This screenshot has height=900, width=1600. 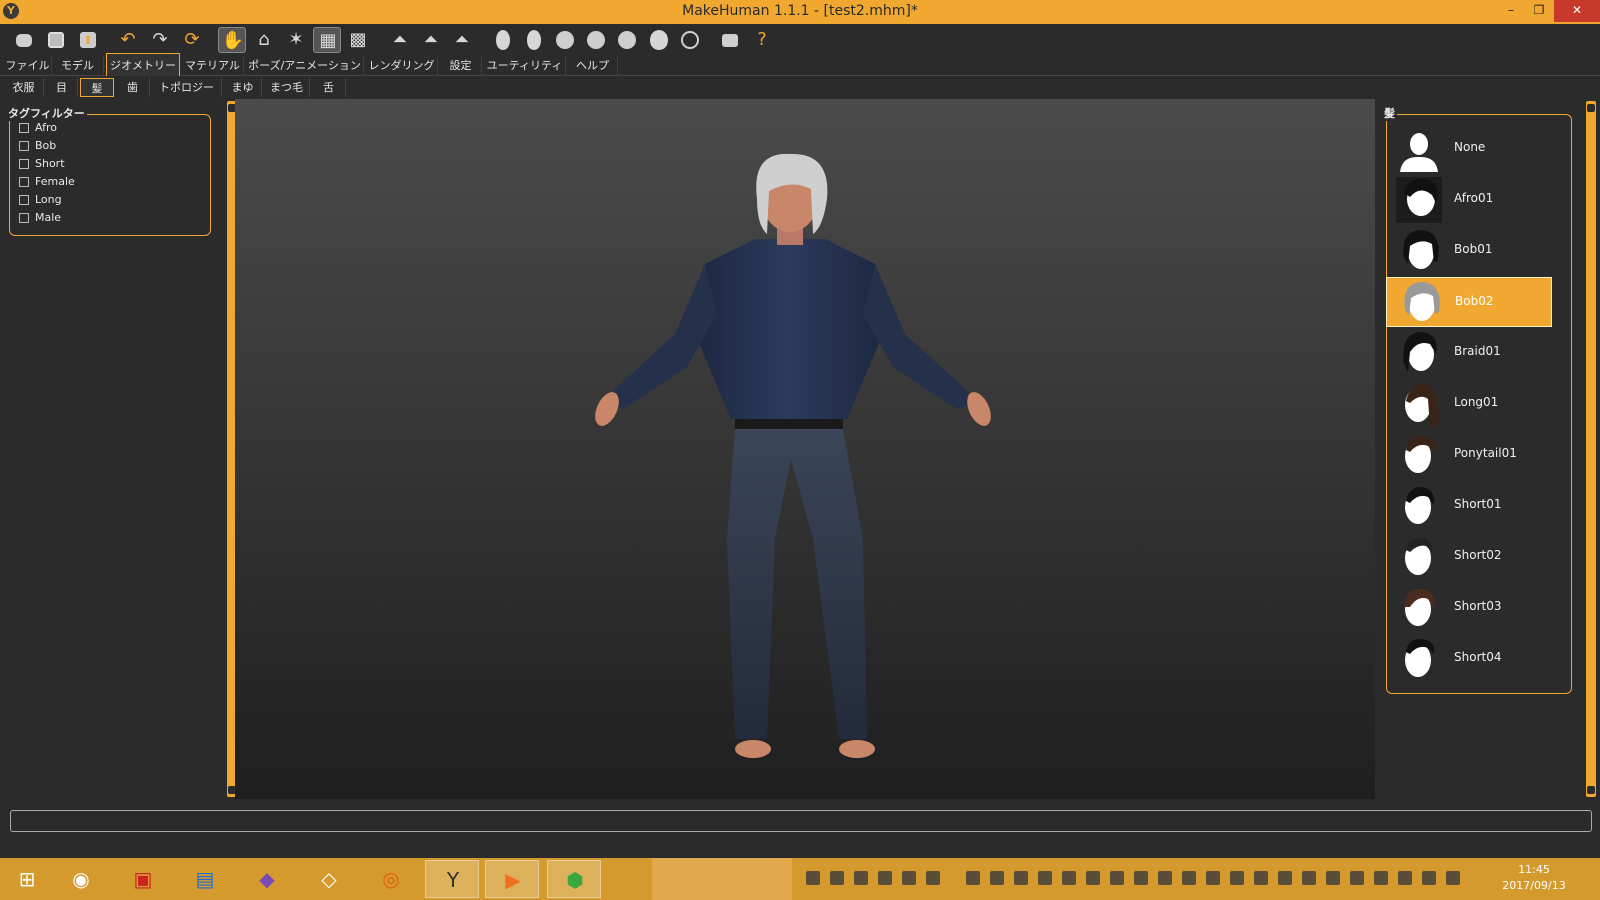 I want to click on tab-model: モデル, so click(x=78, y=66).